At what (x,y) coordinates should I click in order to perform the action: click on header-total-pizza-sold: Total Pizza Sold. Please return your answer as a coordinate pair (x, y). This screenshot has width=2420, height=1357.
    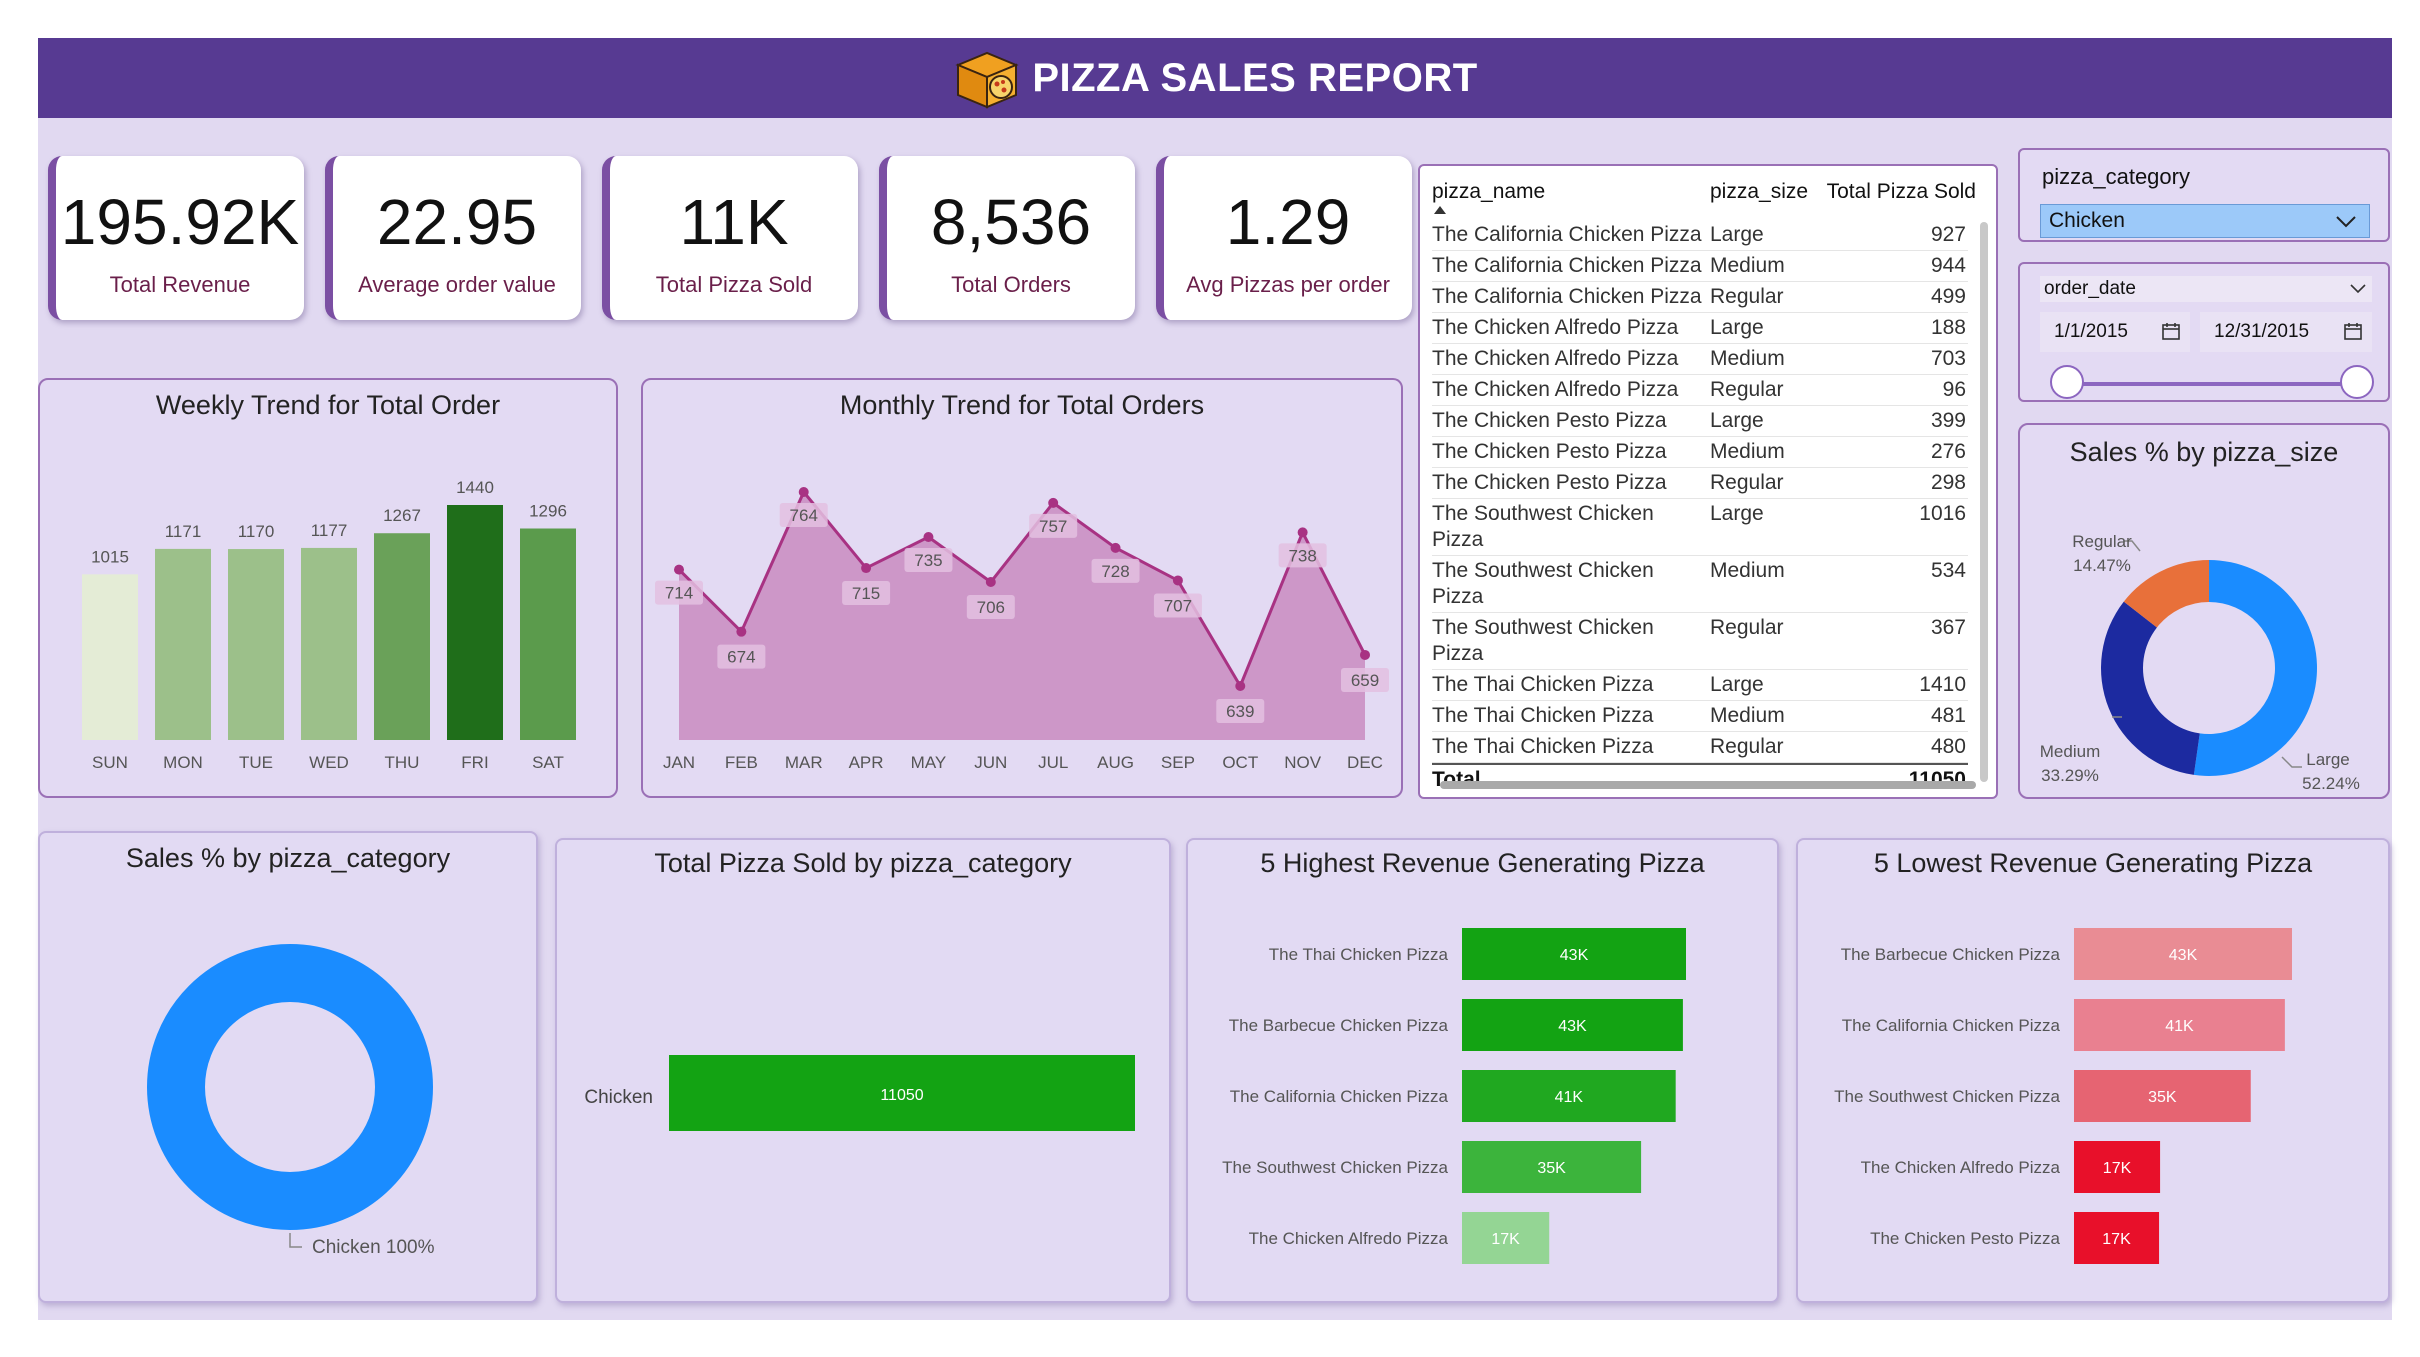
    Looking at the image, I should click on (1899, 192).